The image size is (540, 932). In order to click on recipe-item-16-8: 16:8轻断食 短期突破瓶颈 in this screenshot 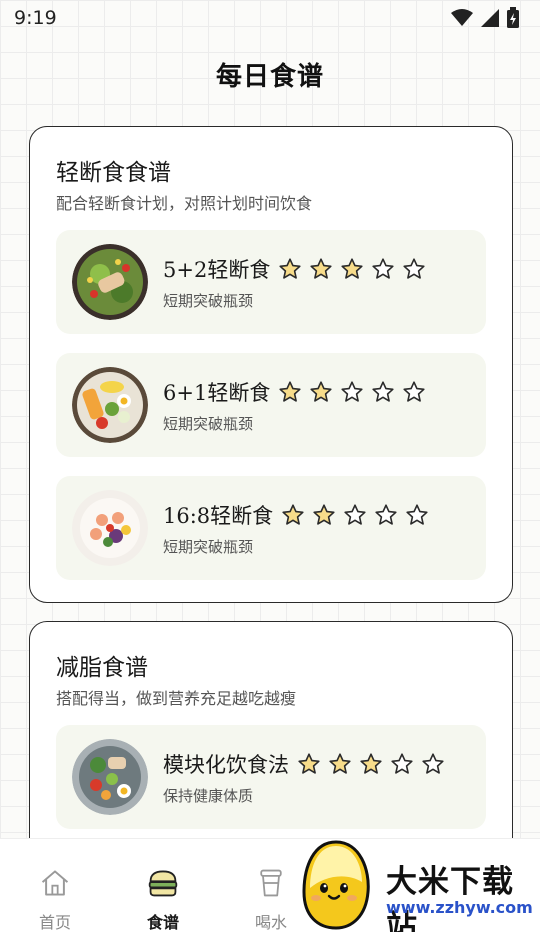, I will do `click(271, 528)`.